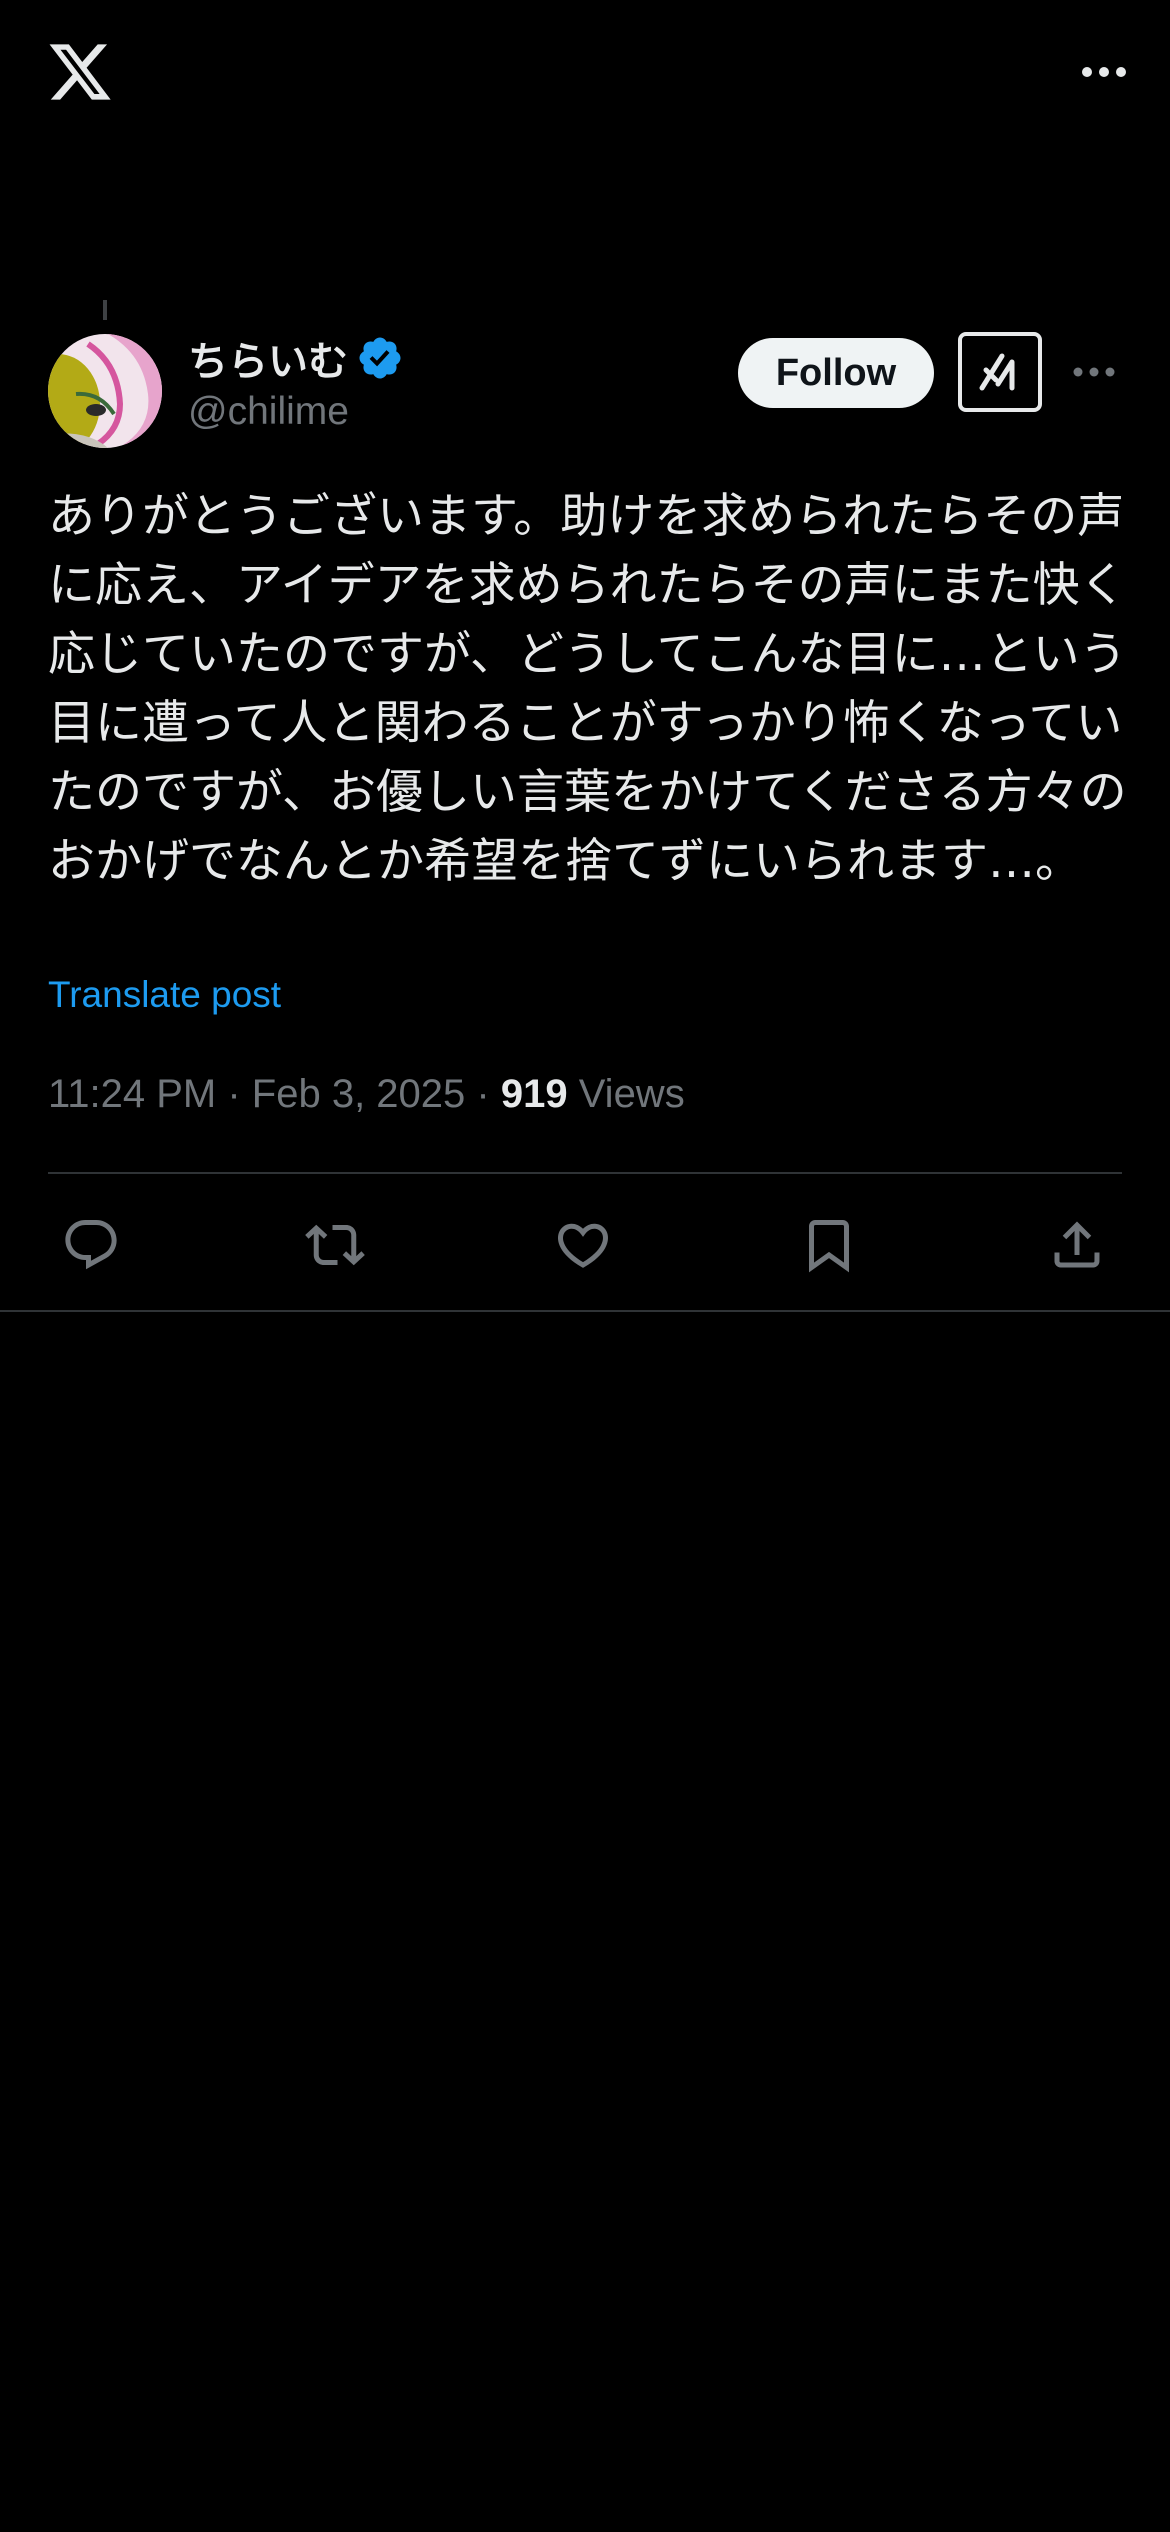 The height and width of the screenshot is (2532, 1170). What do you see at coordinates (588, 390) in the screenshot?
I see `post-author-row: ちらいむ @chilime Follow` at bounding box center [588, 390].